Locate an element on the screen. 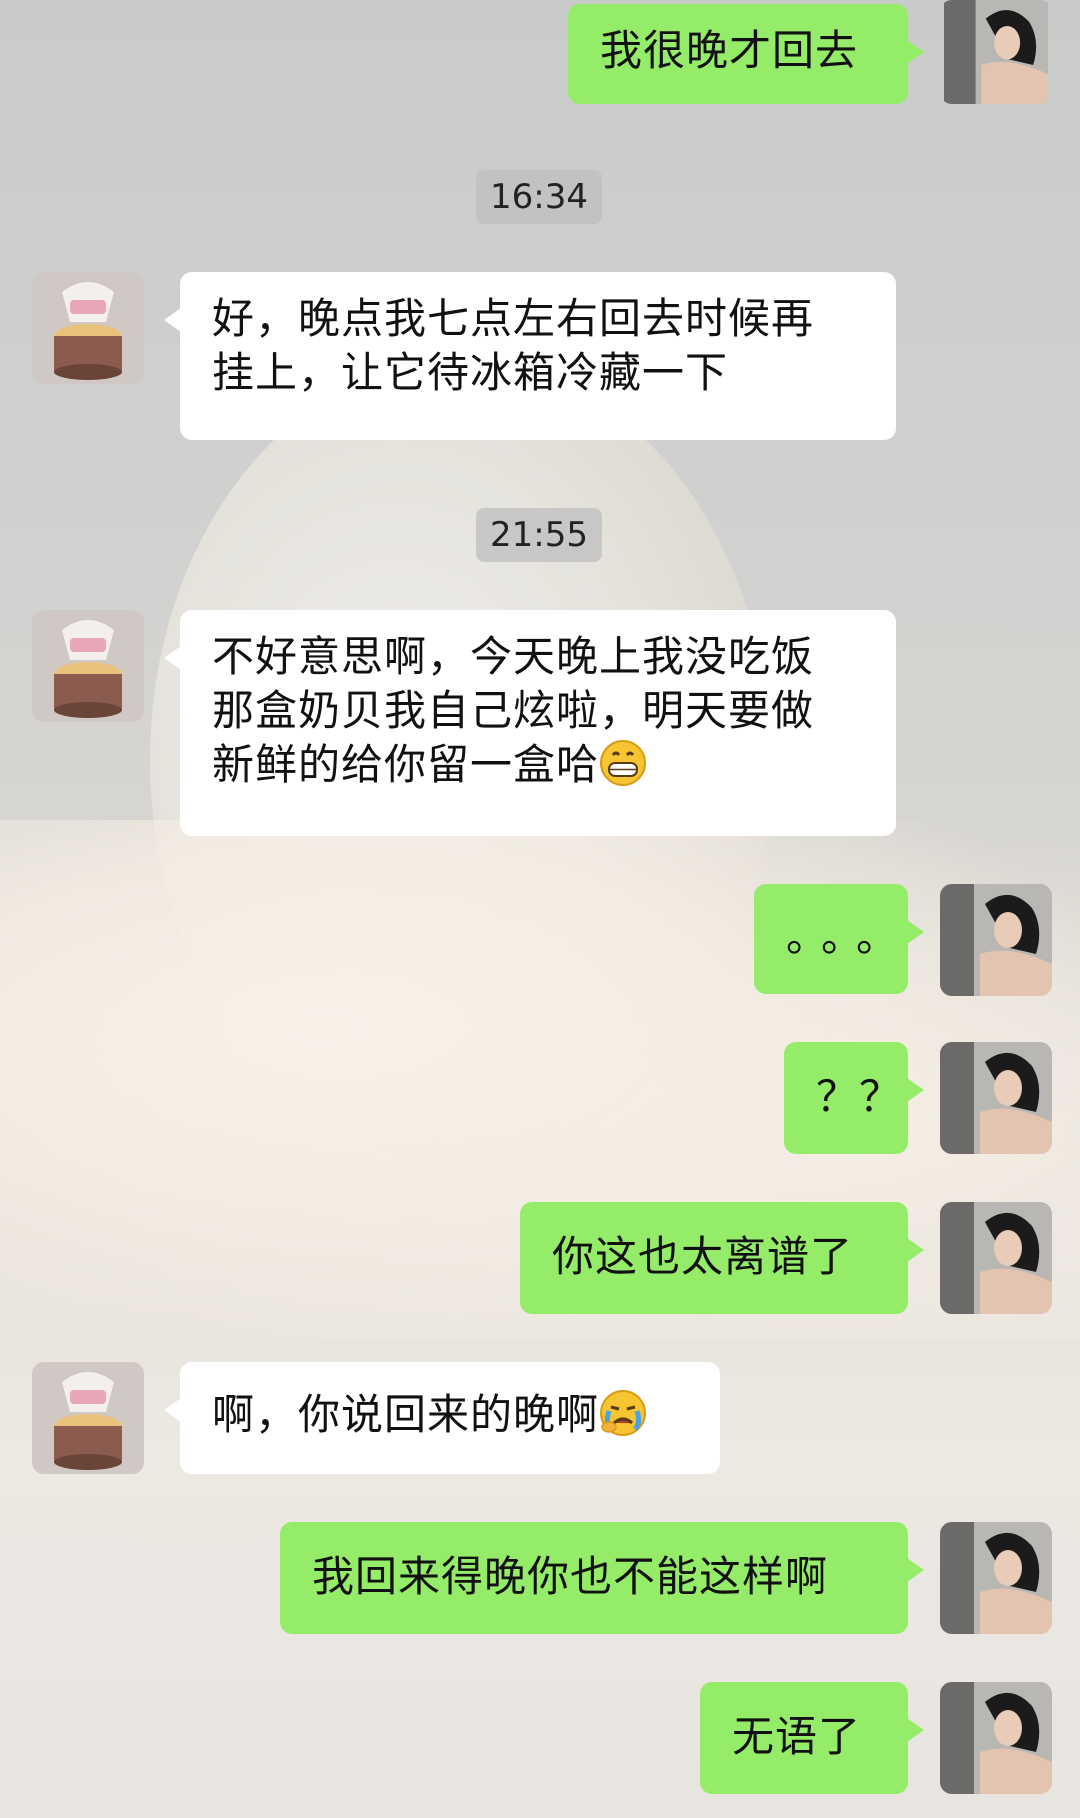 The height and width of the screenshot is (1818, 1080). message-bubble-me: 无语了 is located at coordinates (812, 1738).